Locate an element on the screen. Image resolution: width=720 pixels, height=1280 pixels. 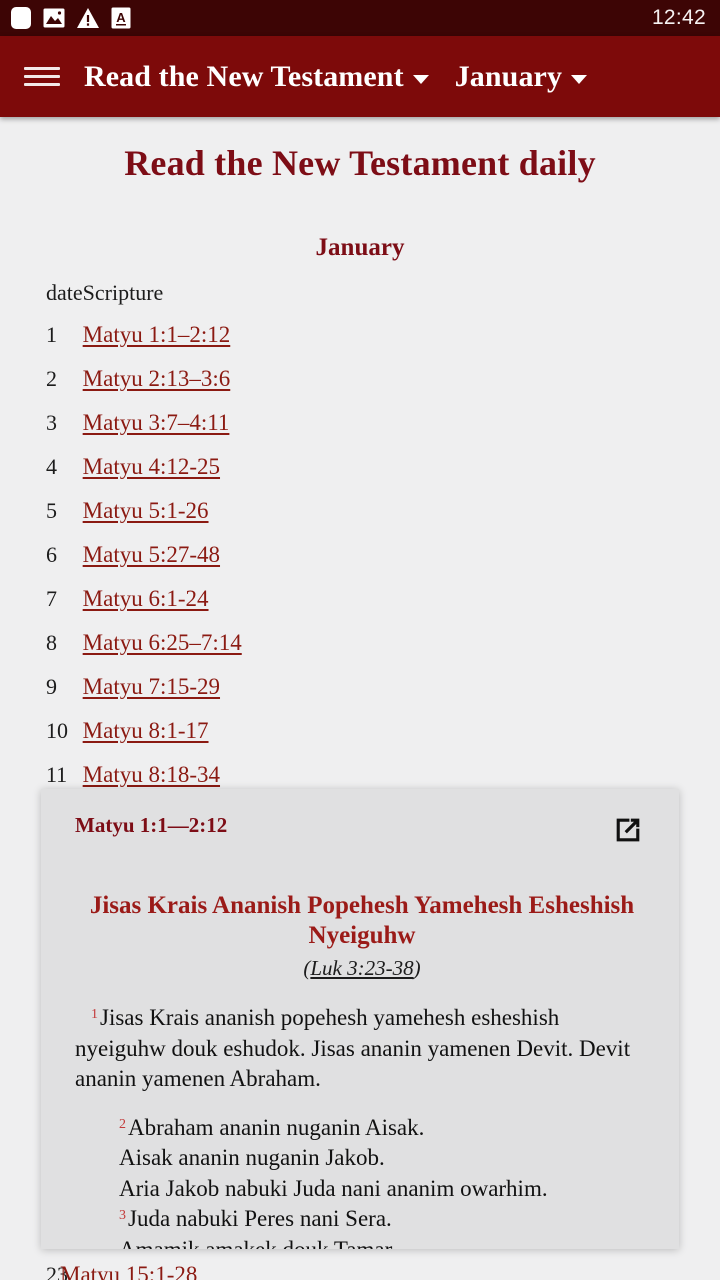
verse-line: 2Abraham ananin nuganin Aisak. is located at coordinates (384, 1128).